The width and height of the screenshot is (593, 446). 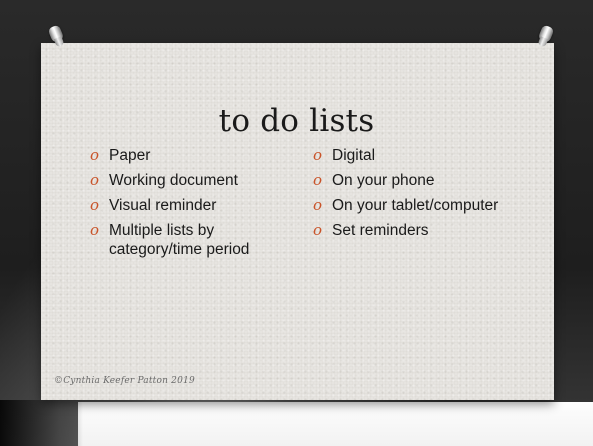 I want to click on list-heading-paper: Paper, so click(x=130, y=155).